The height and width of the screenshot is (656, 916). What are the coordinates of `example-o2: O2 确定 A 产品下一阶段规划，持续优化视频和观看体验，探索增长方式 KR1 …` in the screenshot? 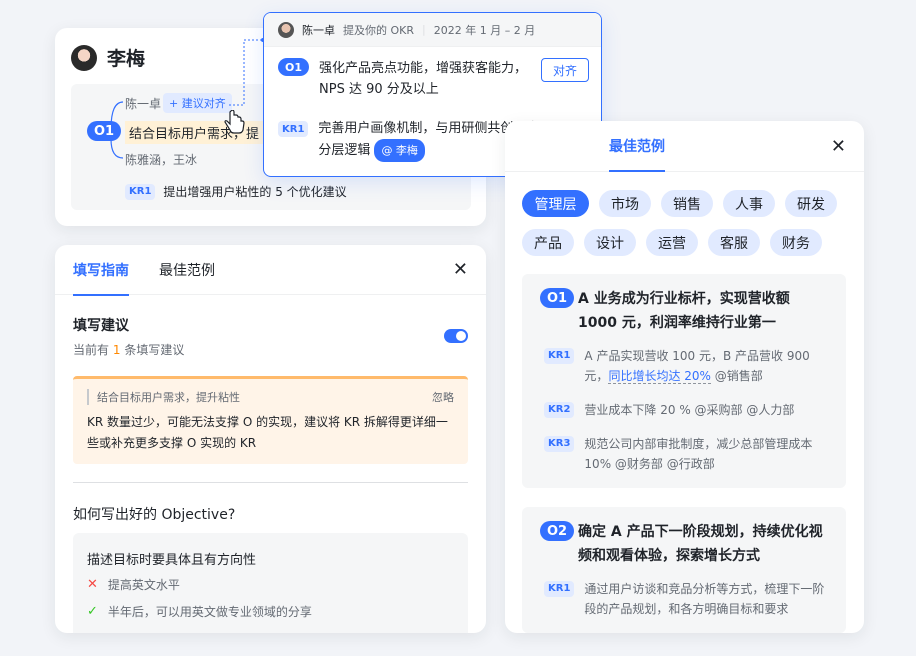 It's located at (684, 570).